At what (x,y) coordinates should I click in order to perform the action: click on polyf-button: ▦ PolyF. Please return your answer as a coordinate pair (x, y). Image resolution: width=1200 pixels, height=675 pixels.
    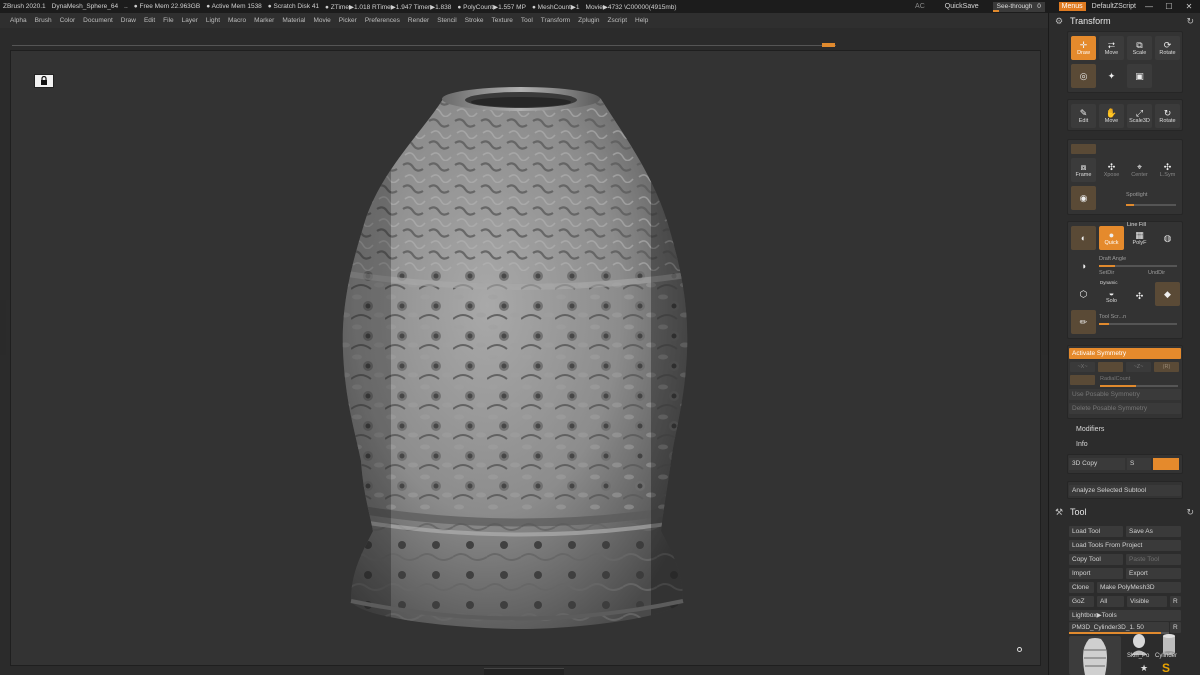
    Looking at the image, I should click on (1139, 238).